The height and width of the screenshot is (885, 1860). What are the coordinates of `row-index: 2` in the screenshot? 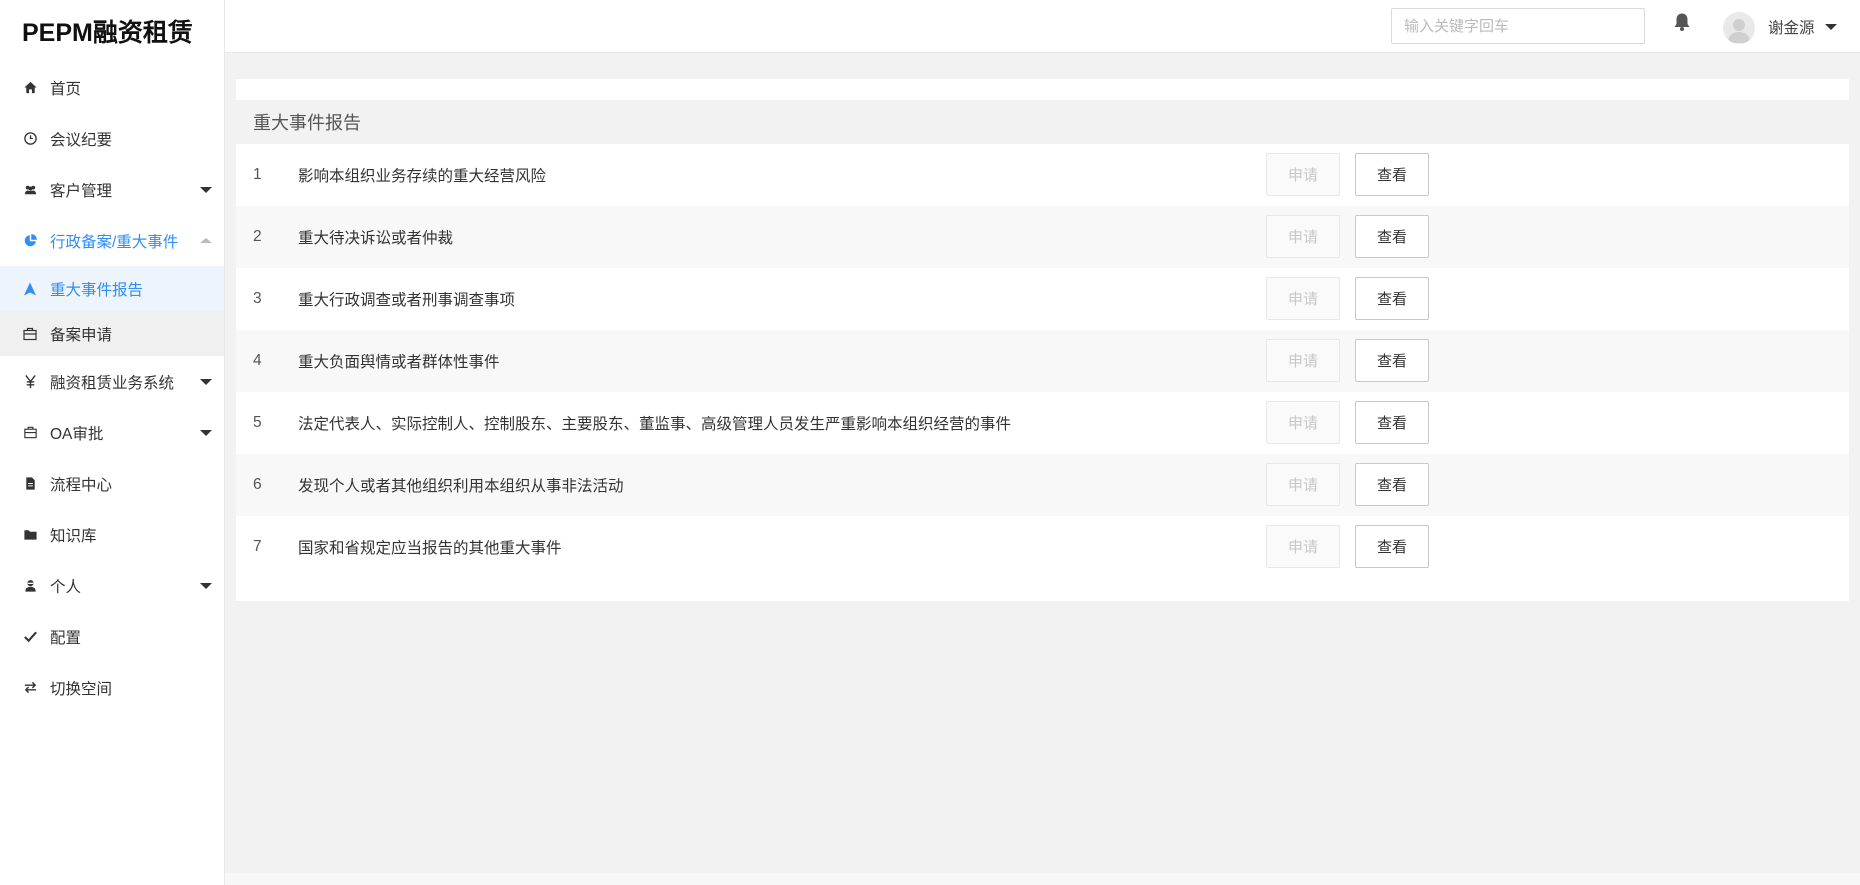 It's located at (257, 236).